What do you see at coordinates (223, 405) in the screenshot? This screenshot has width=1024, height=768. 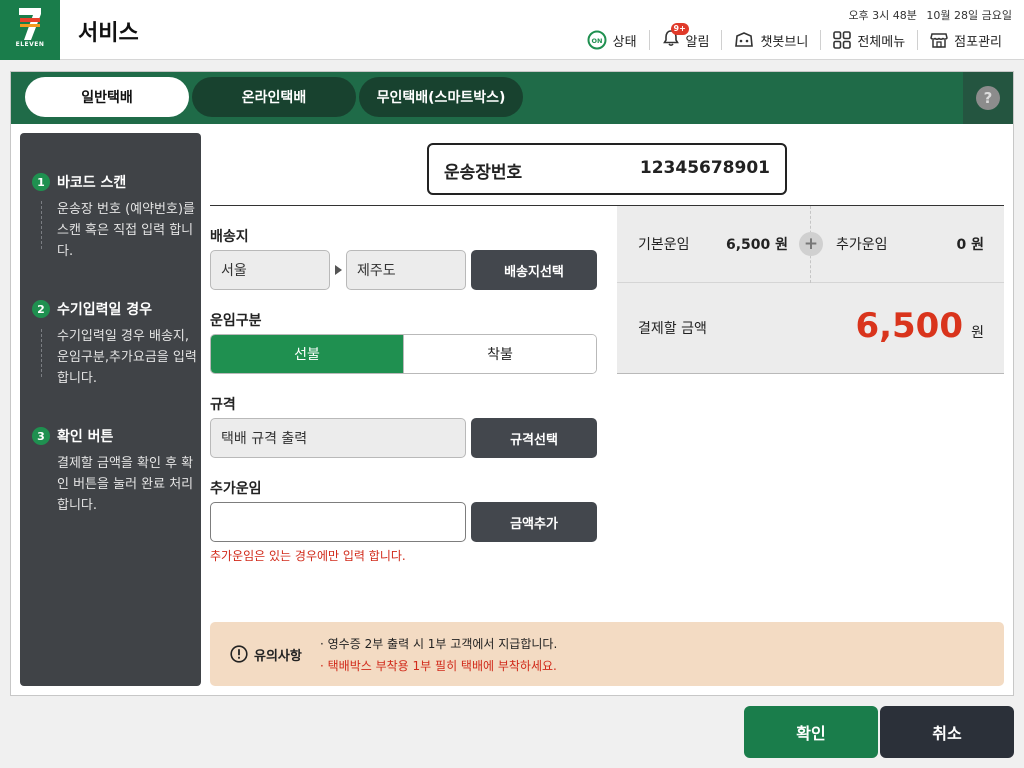 I see `size-label: 규격` at bounding box center [223, 405].